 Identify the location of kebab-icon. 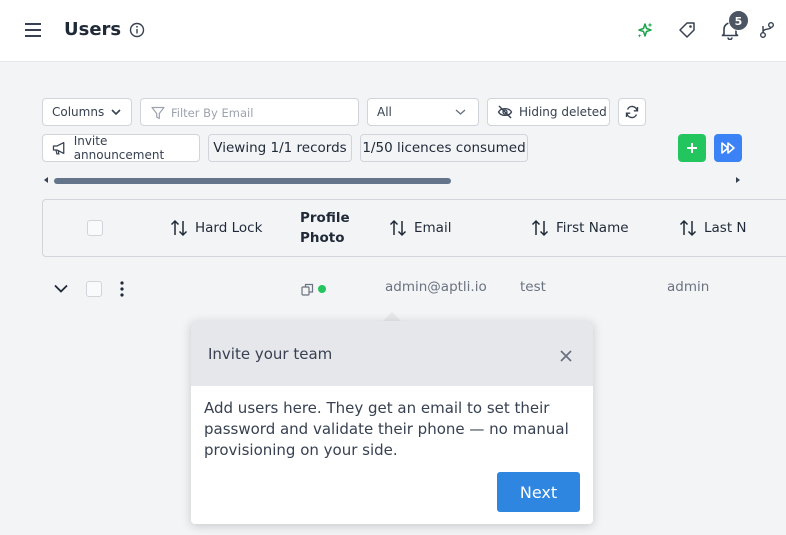
(122, 289).